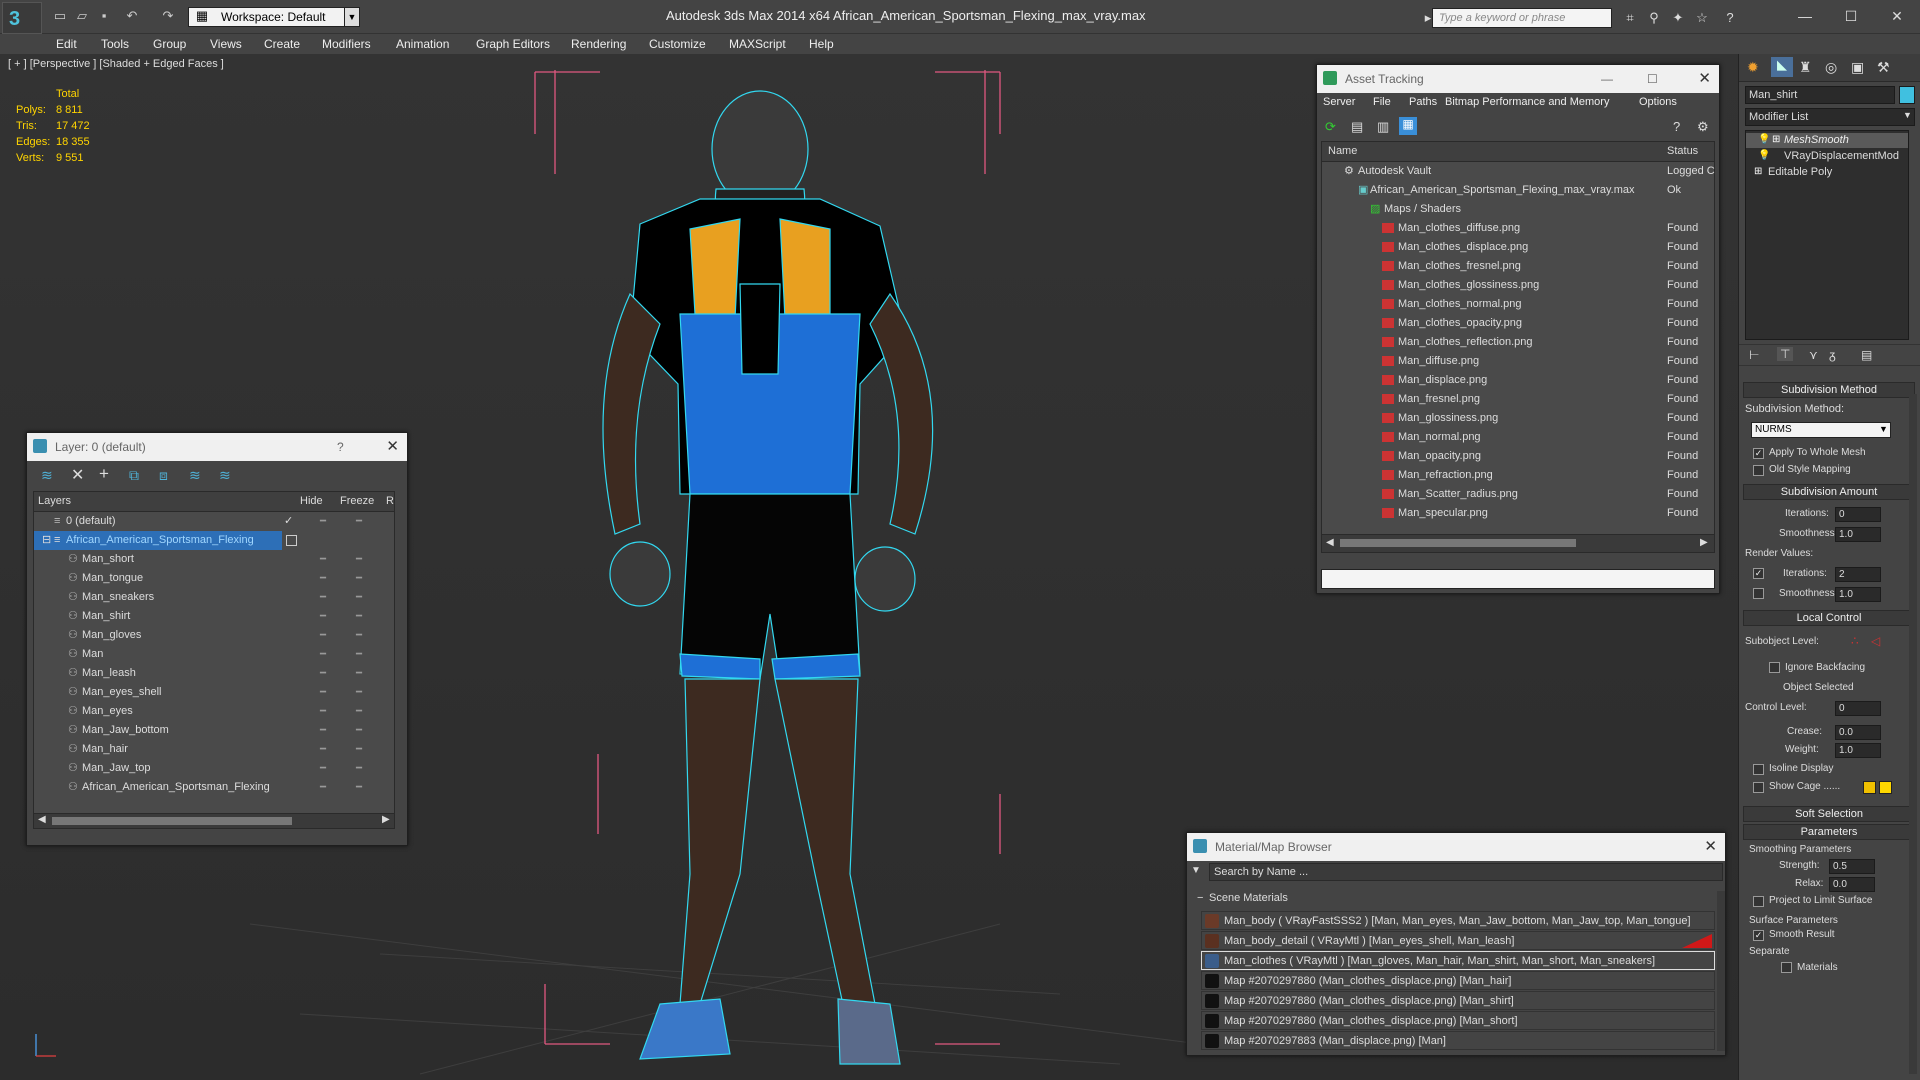 The image size is (1920, 1080). I want to click on command-panel-scrollbar, so click(1913, 734).